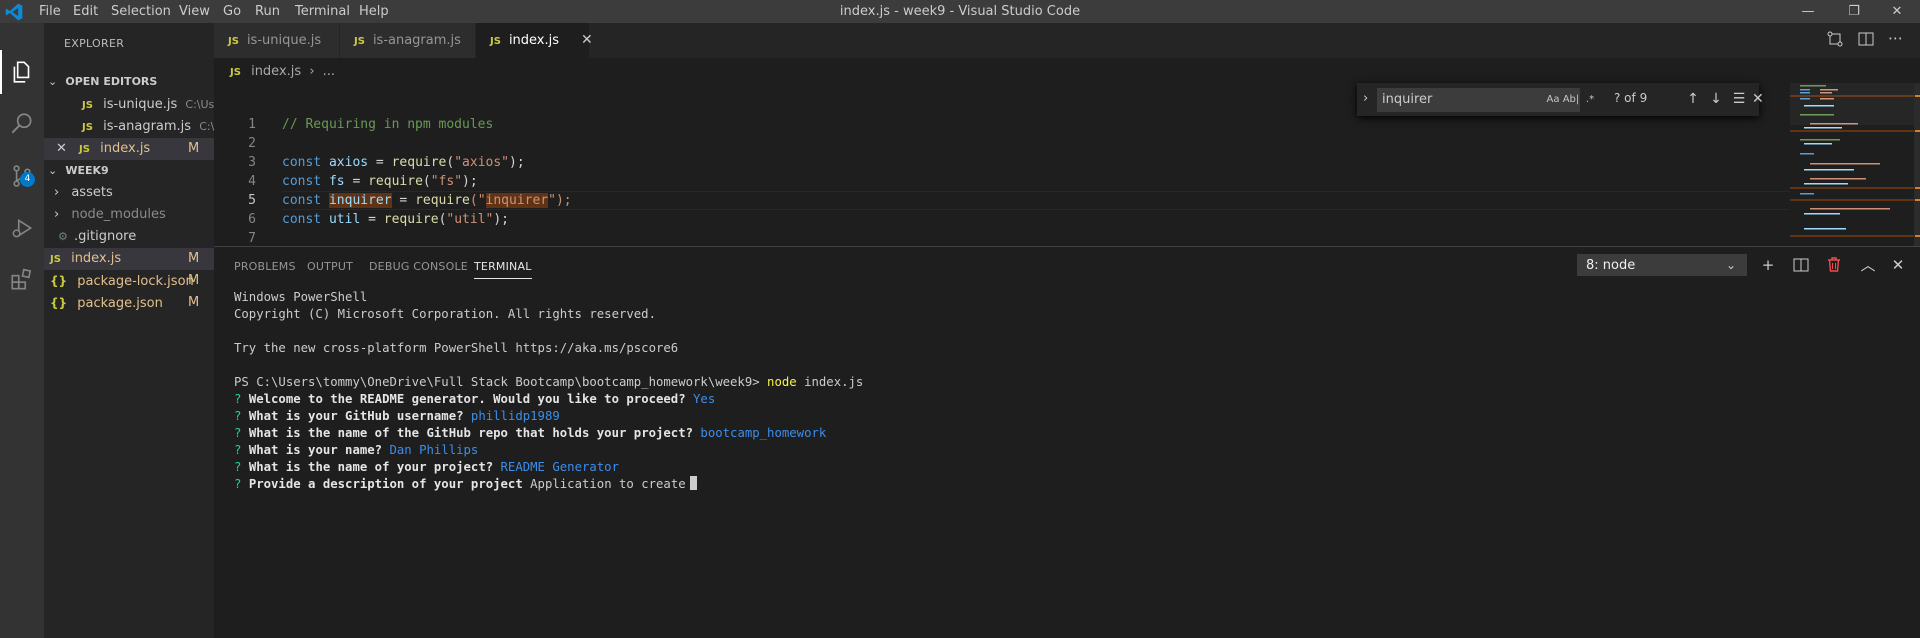  What do you see at coordinates (534, 40) in the screenshot?
I see `tab-index: JS index.js ✕` at bounding box center [534, 40].